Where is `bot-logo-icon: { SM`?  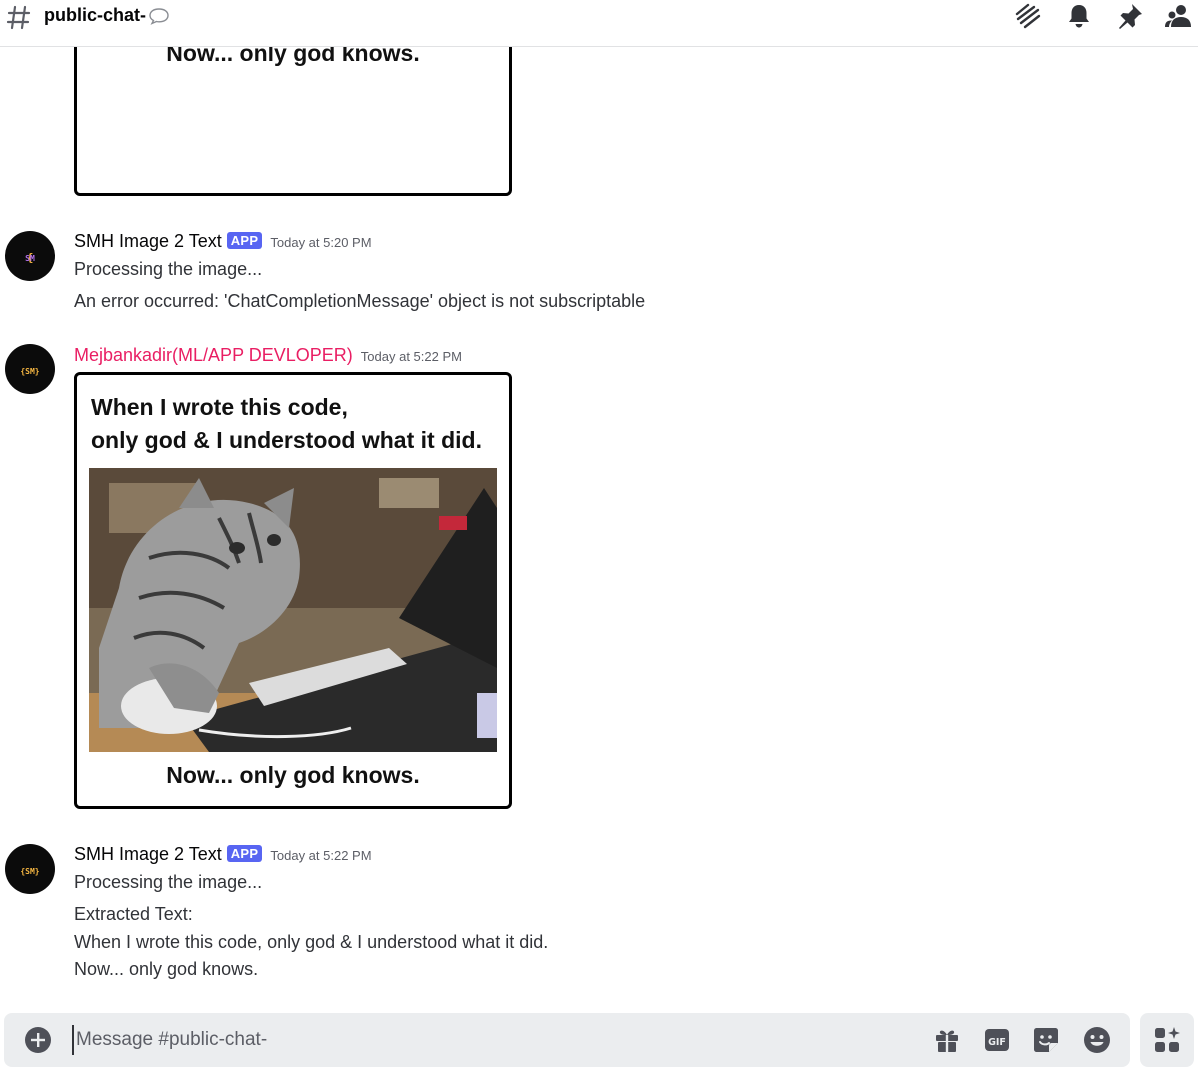
bot-logo-icon: { SM is located at coordinates (30, 257).